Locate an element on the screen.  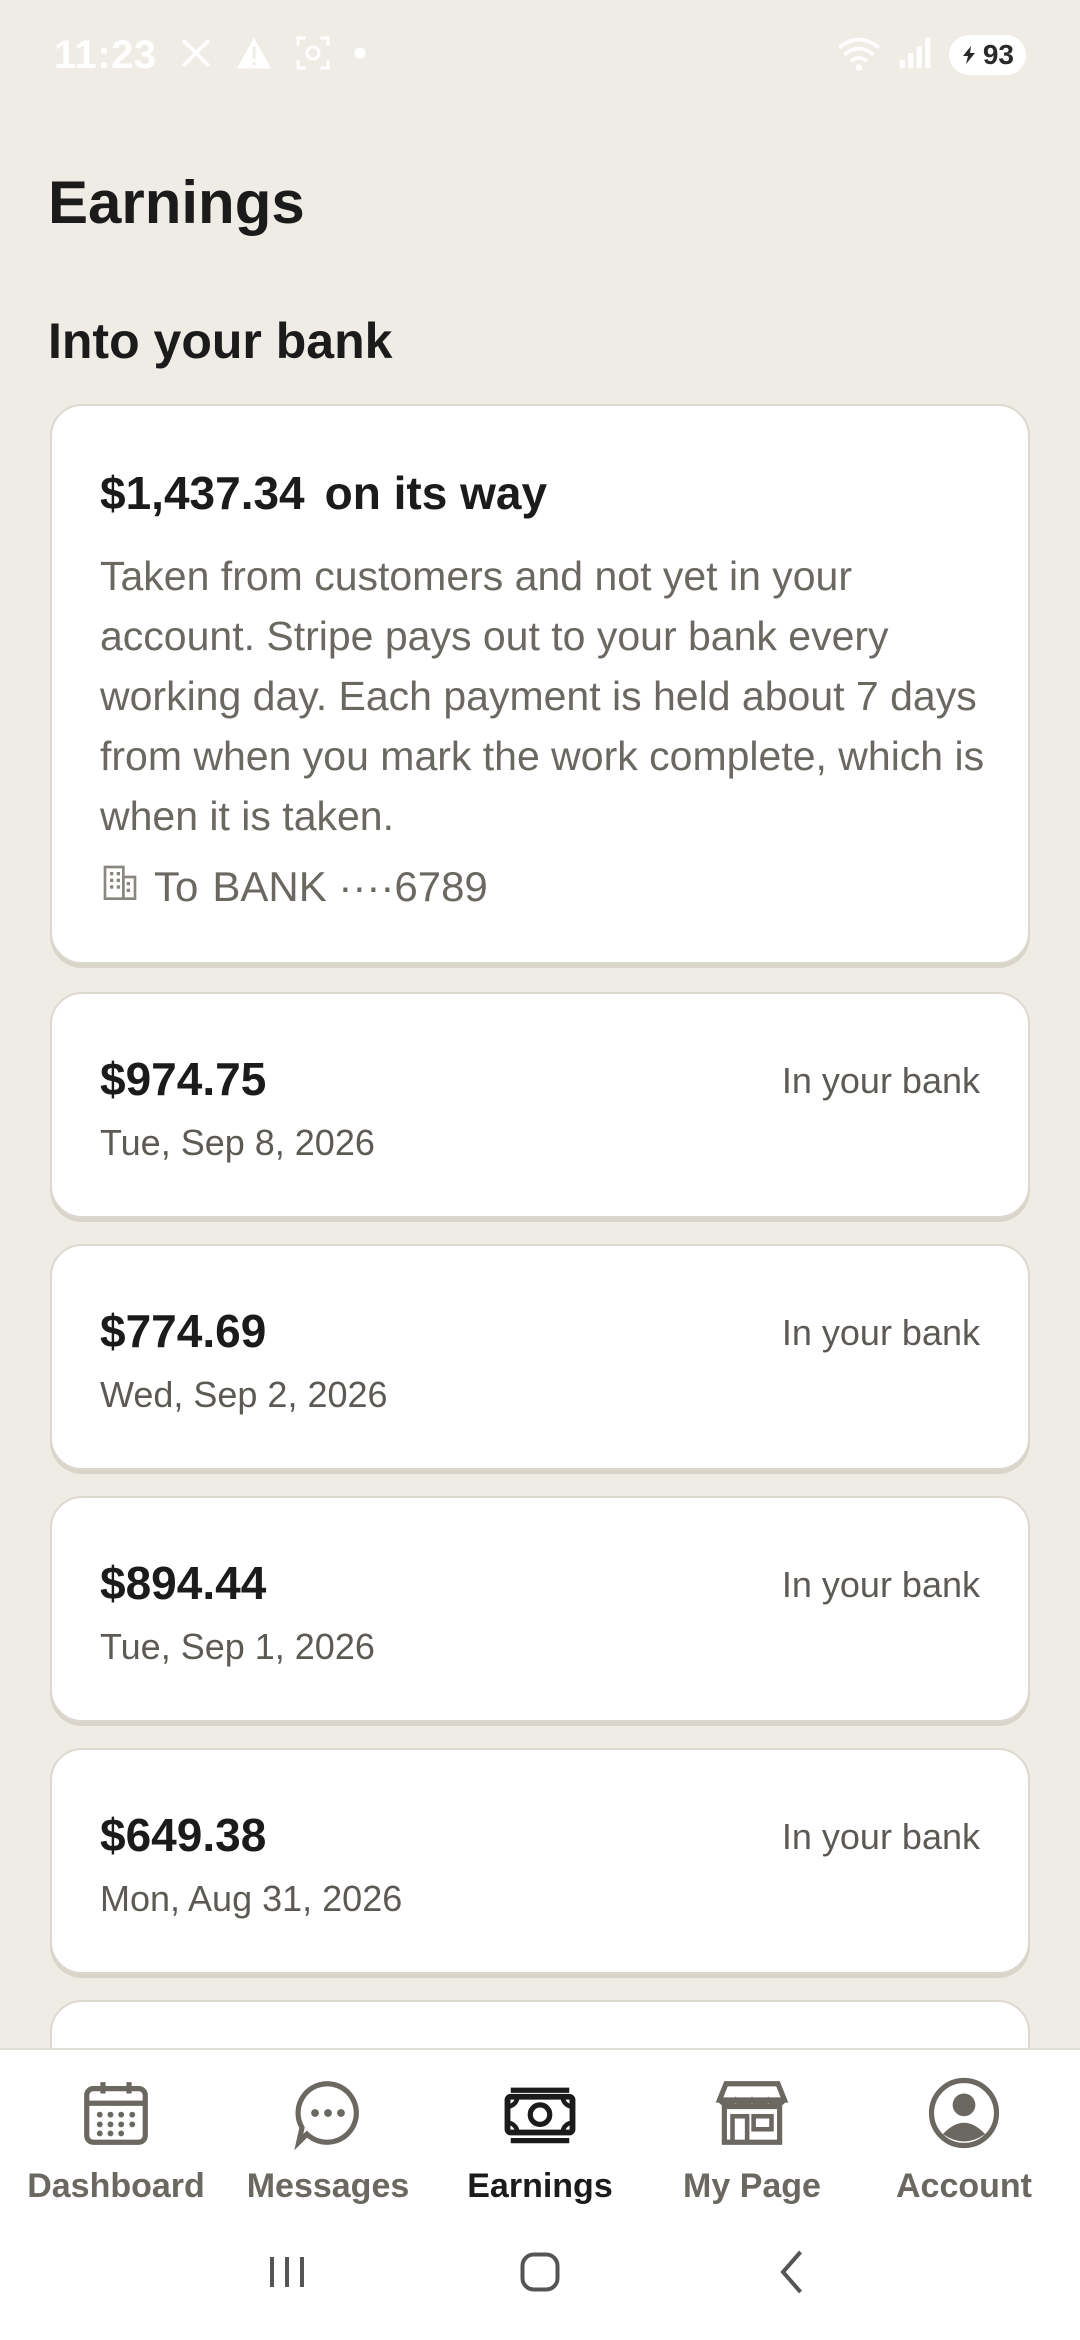
payout-amount: $894.44 is located at coordinates (183, 1583).